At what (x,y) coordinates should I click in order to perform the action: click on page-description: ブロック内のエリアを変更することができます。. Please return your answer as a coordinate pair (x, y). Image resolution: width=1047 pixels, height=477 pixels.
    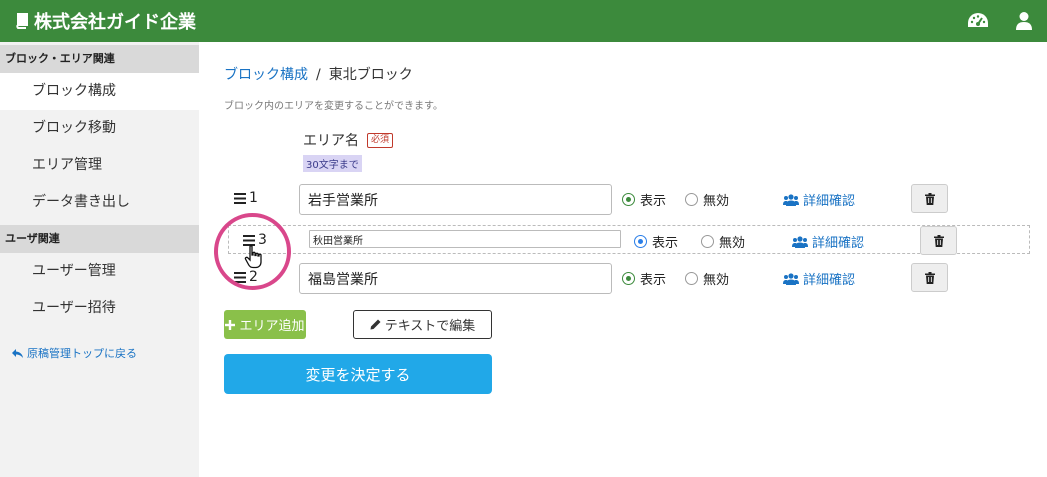
    Looking at the image, I should click on (333, 106).